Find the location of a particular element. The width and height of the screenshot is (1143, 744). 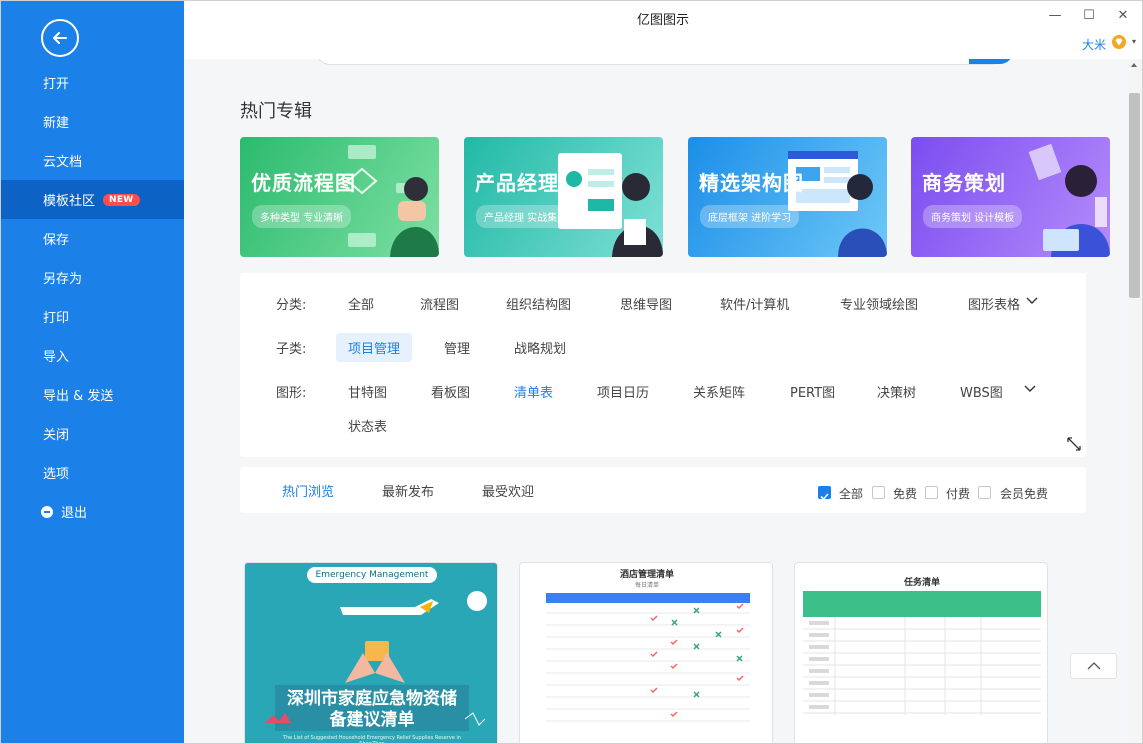

scroll-up-arrow-icon is located at coordinates (1134, 65).